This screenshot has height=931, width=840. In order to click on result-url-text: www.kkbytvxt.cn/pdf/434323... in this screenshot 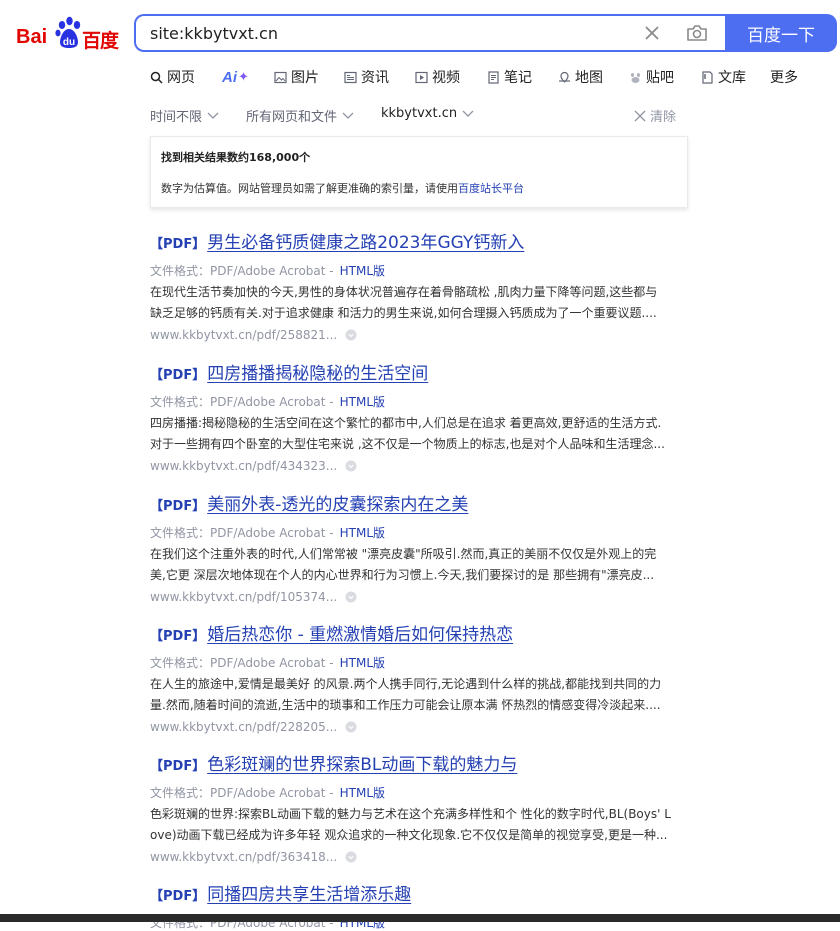, I will do `click(244, 466)`.